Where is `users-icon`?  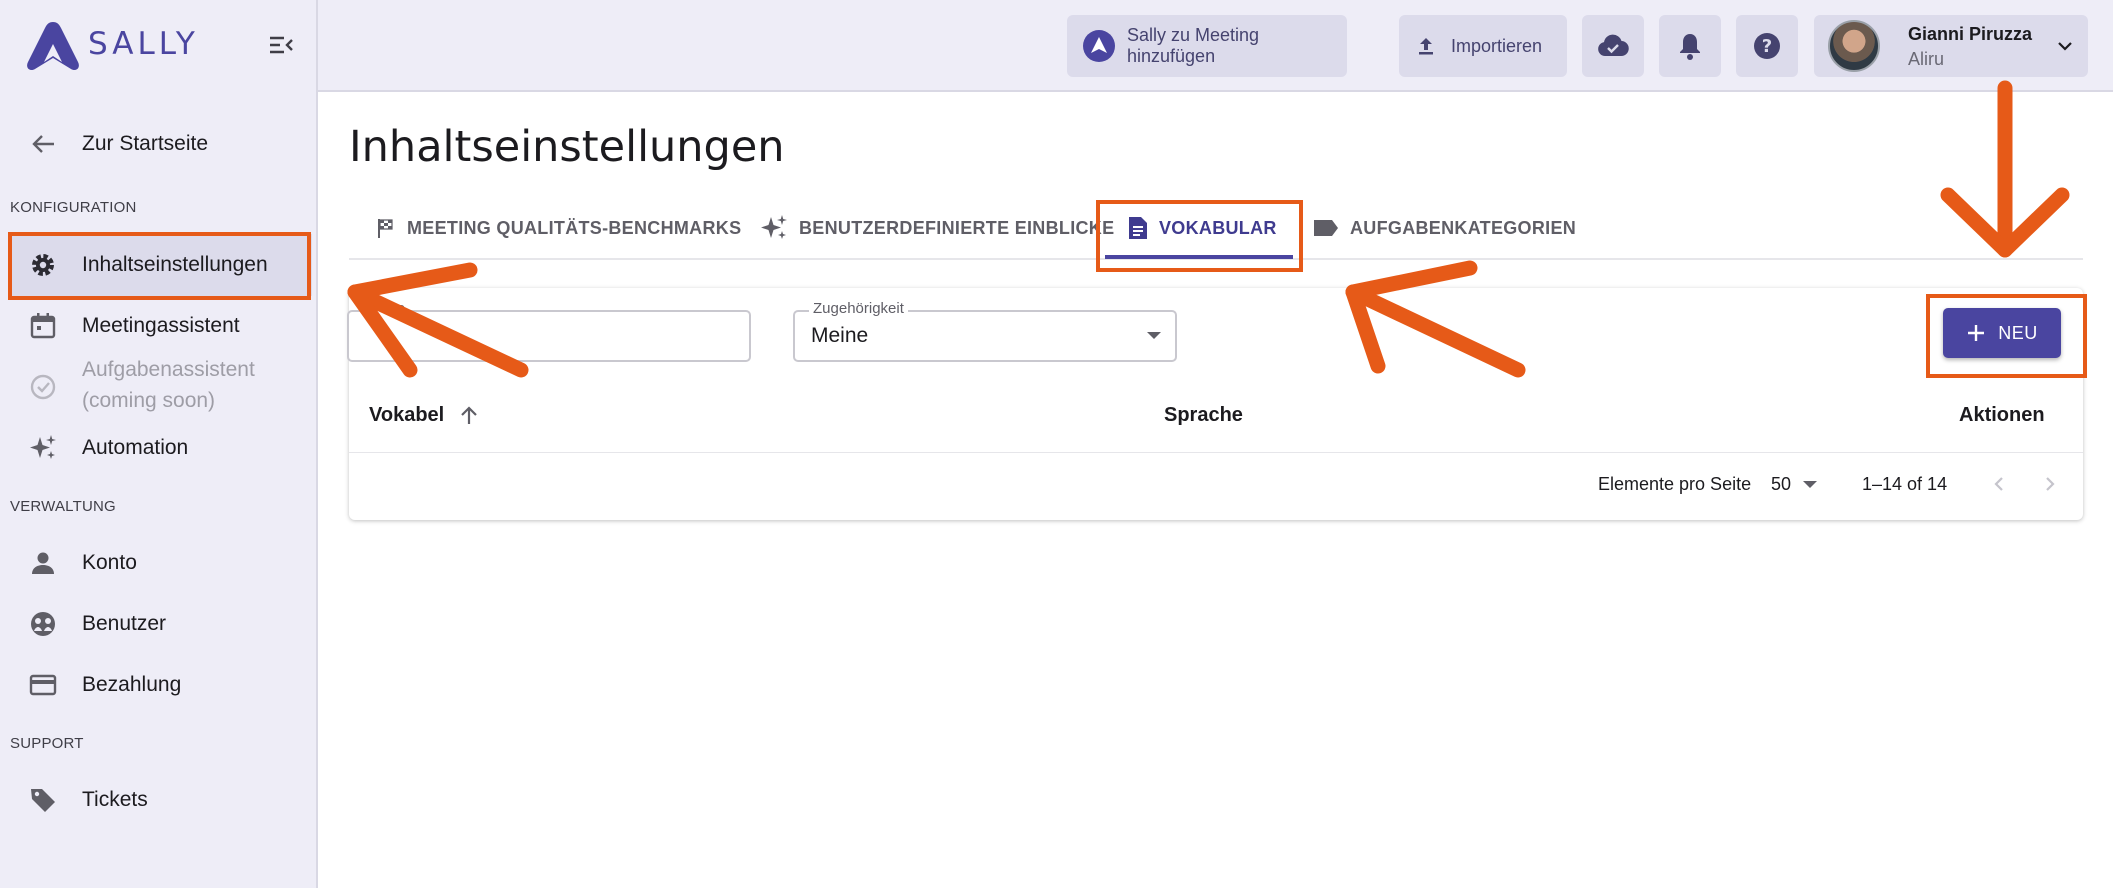
users-icon is located at coordinates (43, 624).